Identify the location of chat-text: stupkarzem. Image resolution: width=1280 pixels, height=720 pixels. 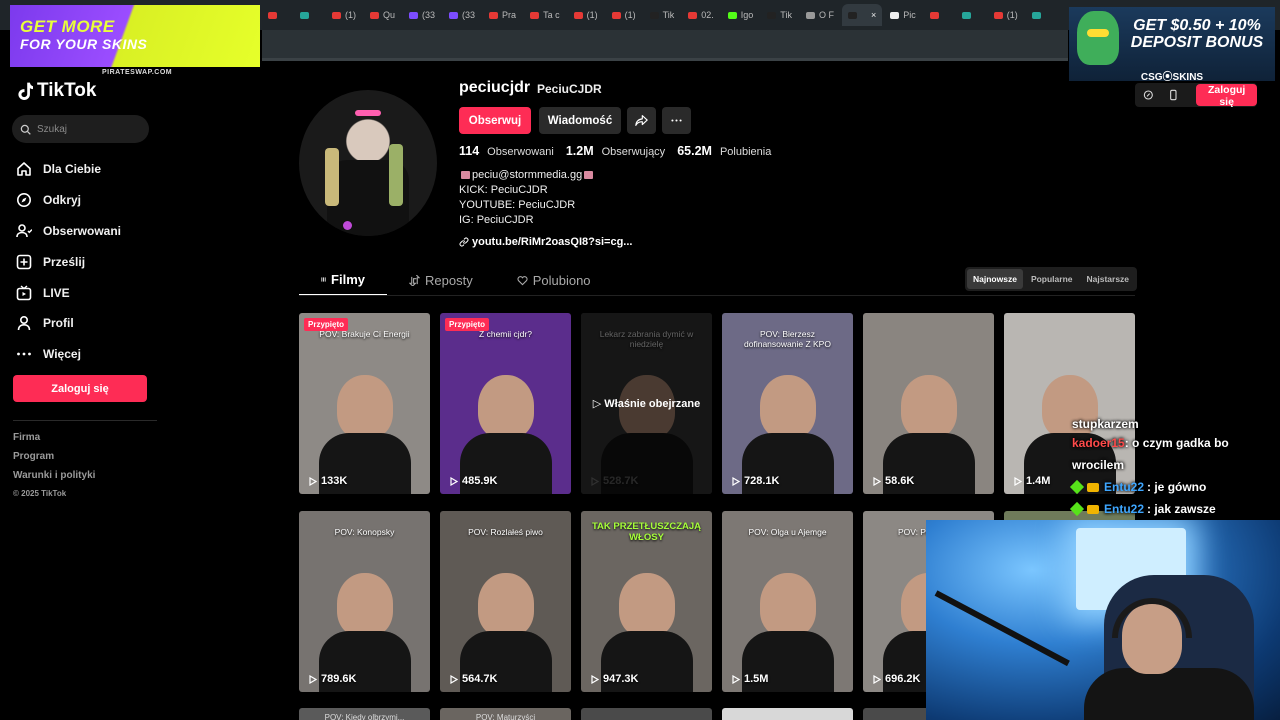
(1105, 424).